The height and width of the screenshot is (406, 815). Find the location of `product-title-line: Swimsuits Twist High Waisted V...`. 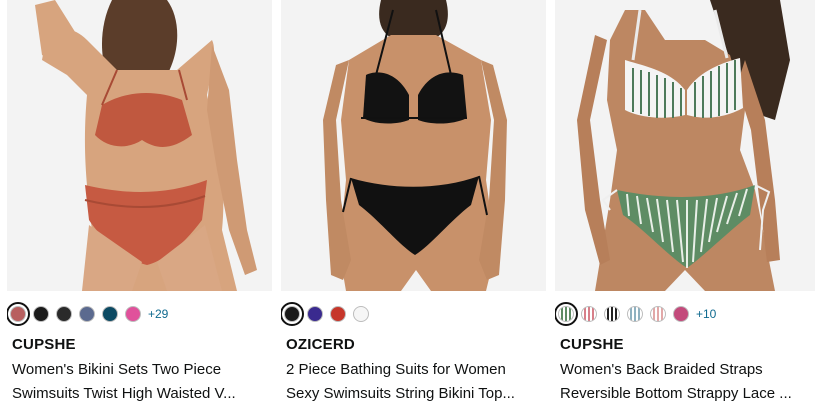

product-title-line: Swimsuits Twist High Waisted V... is located at coordinates (124, 393).